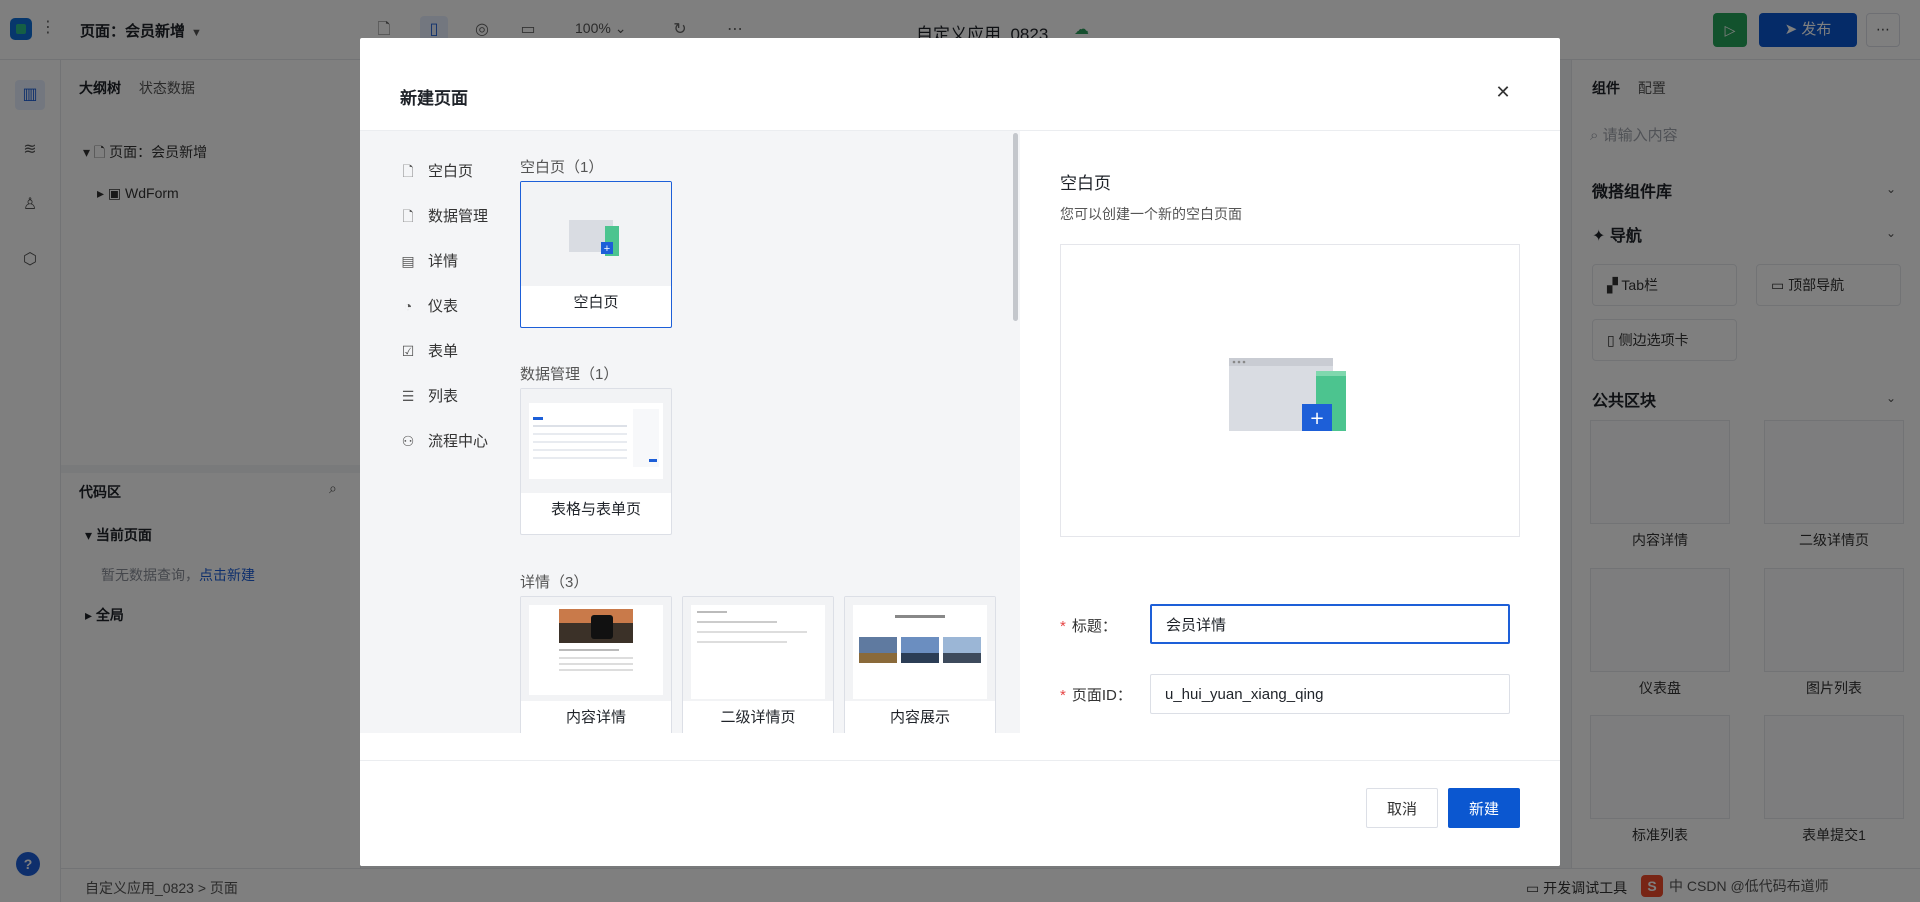 The height and width of the screenshot is (902, 1920). I want to click on category-dashboard: ◔ 仪表, so click(444, 306).